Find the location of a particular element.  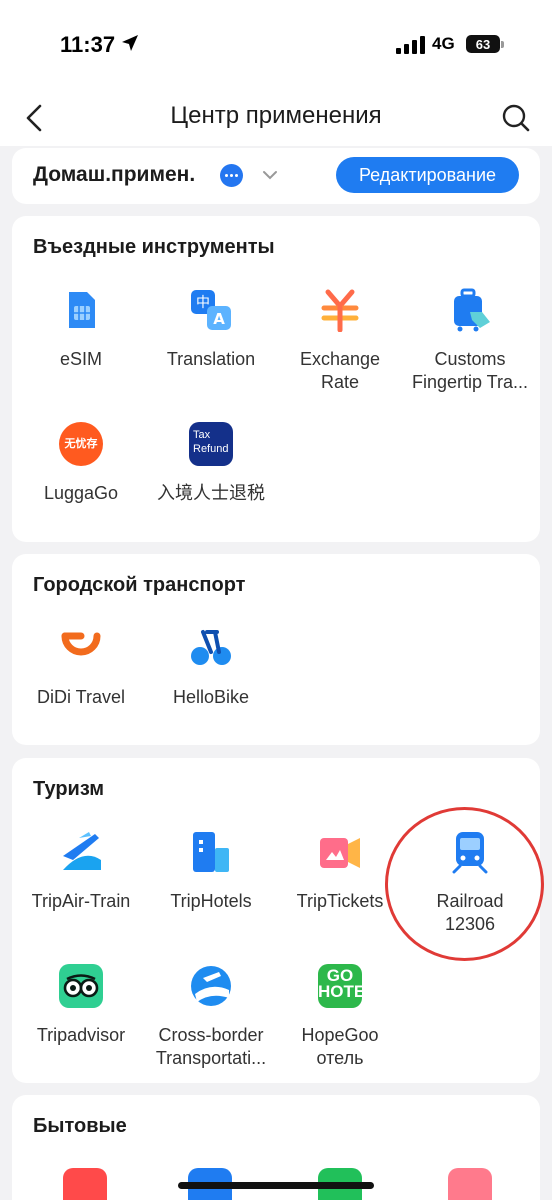

battery-icon: 63 is located at coordinates (483, 44).